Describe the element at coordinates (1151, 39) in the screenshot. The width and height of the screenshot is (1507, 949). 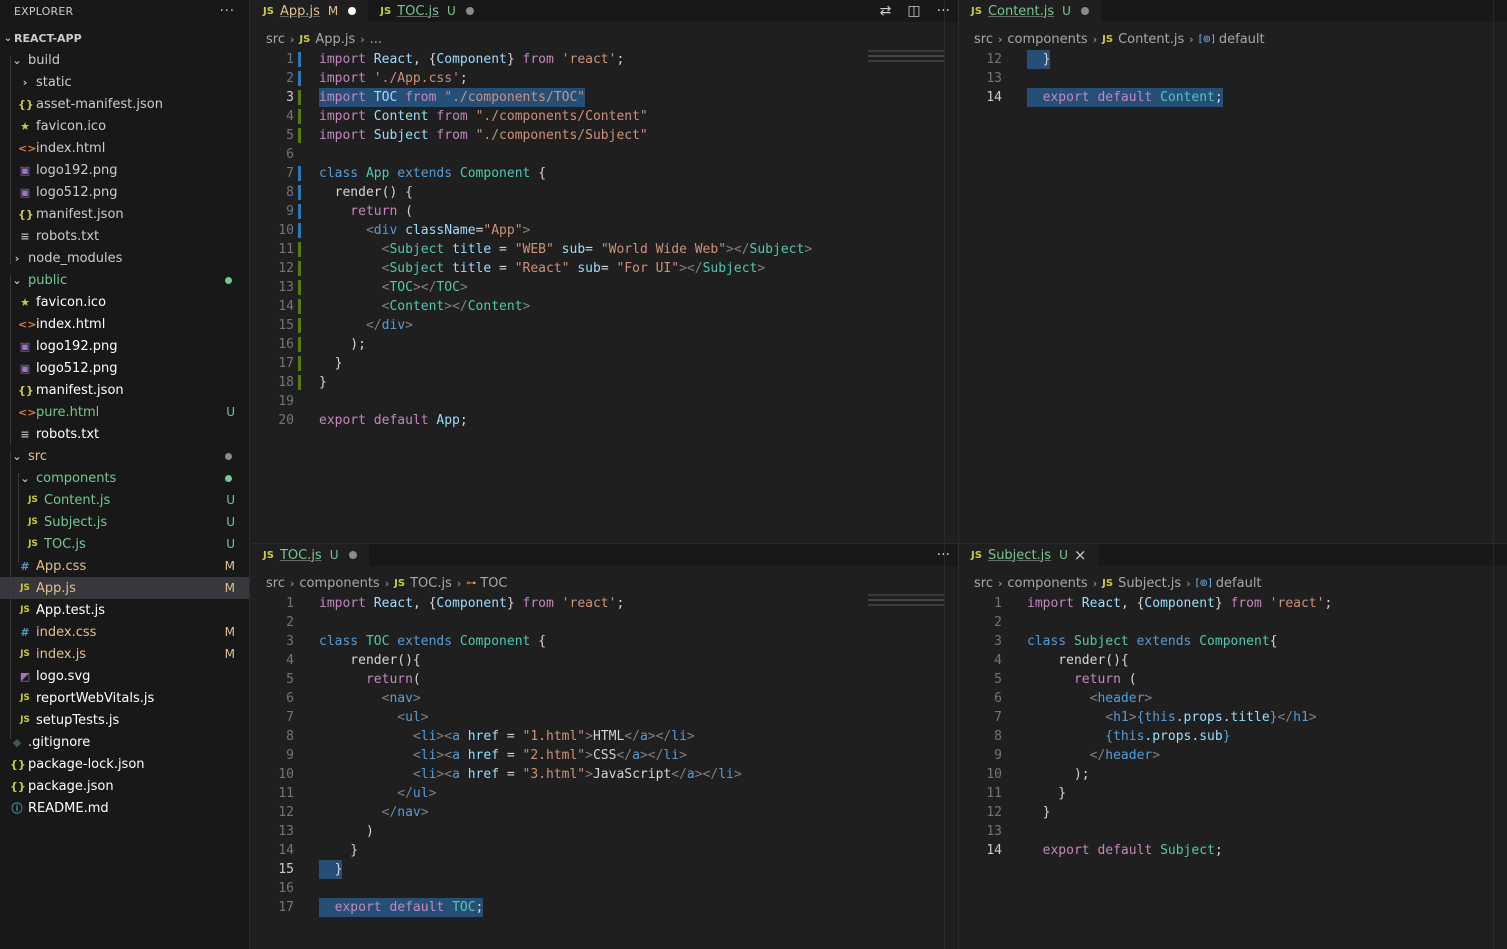
I see `breadcrumb-item: Content.js` at that location.